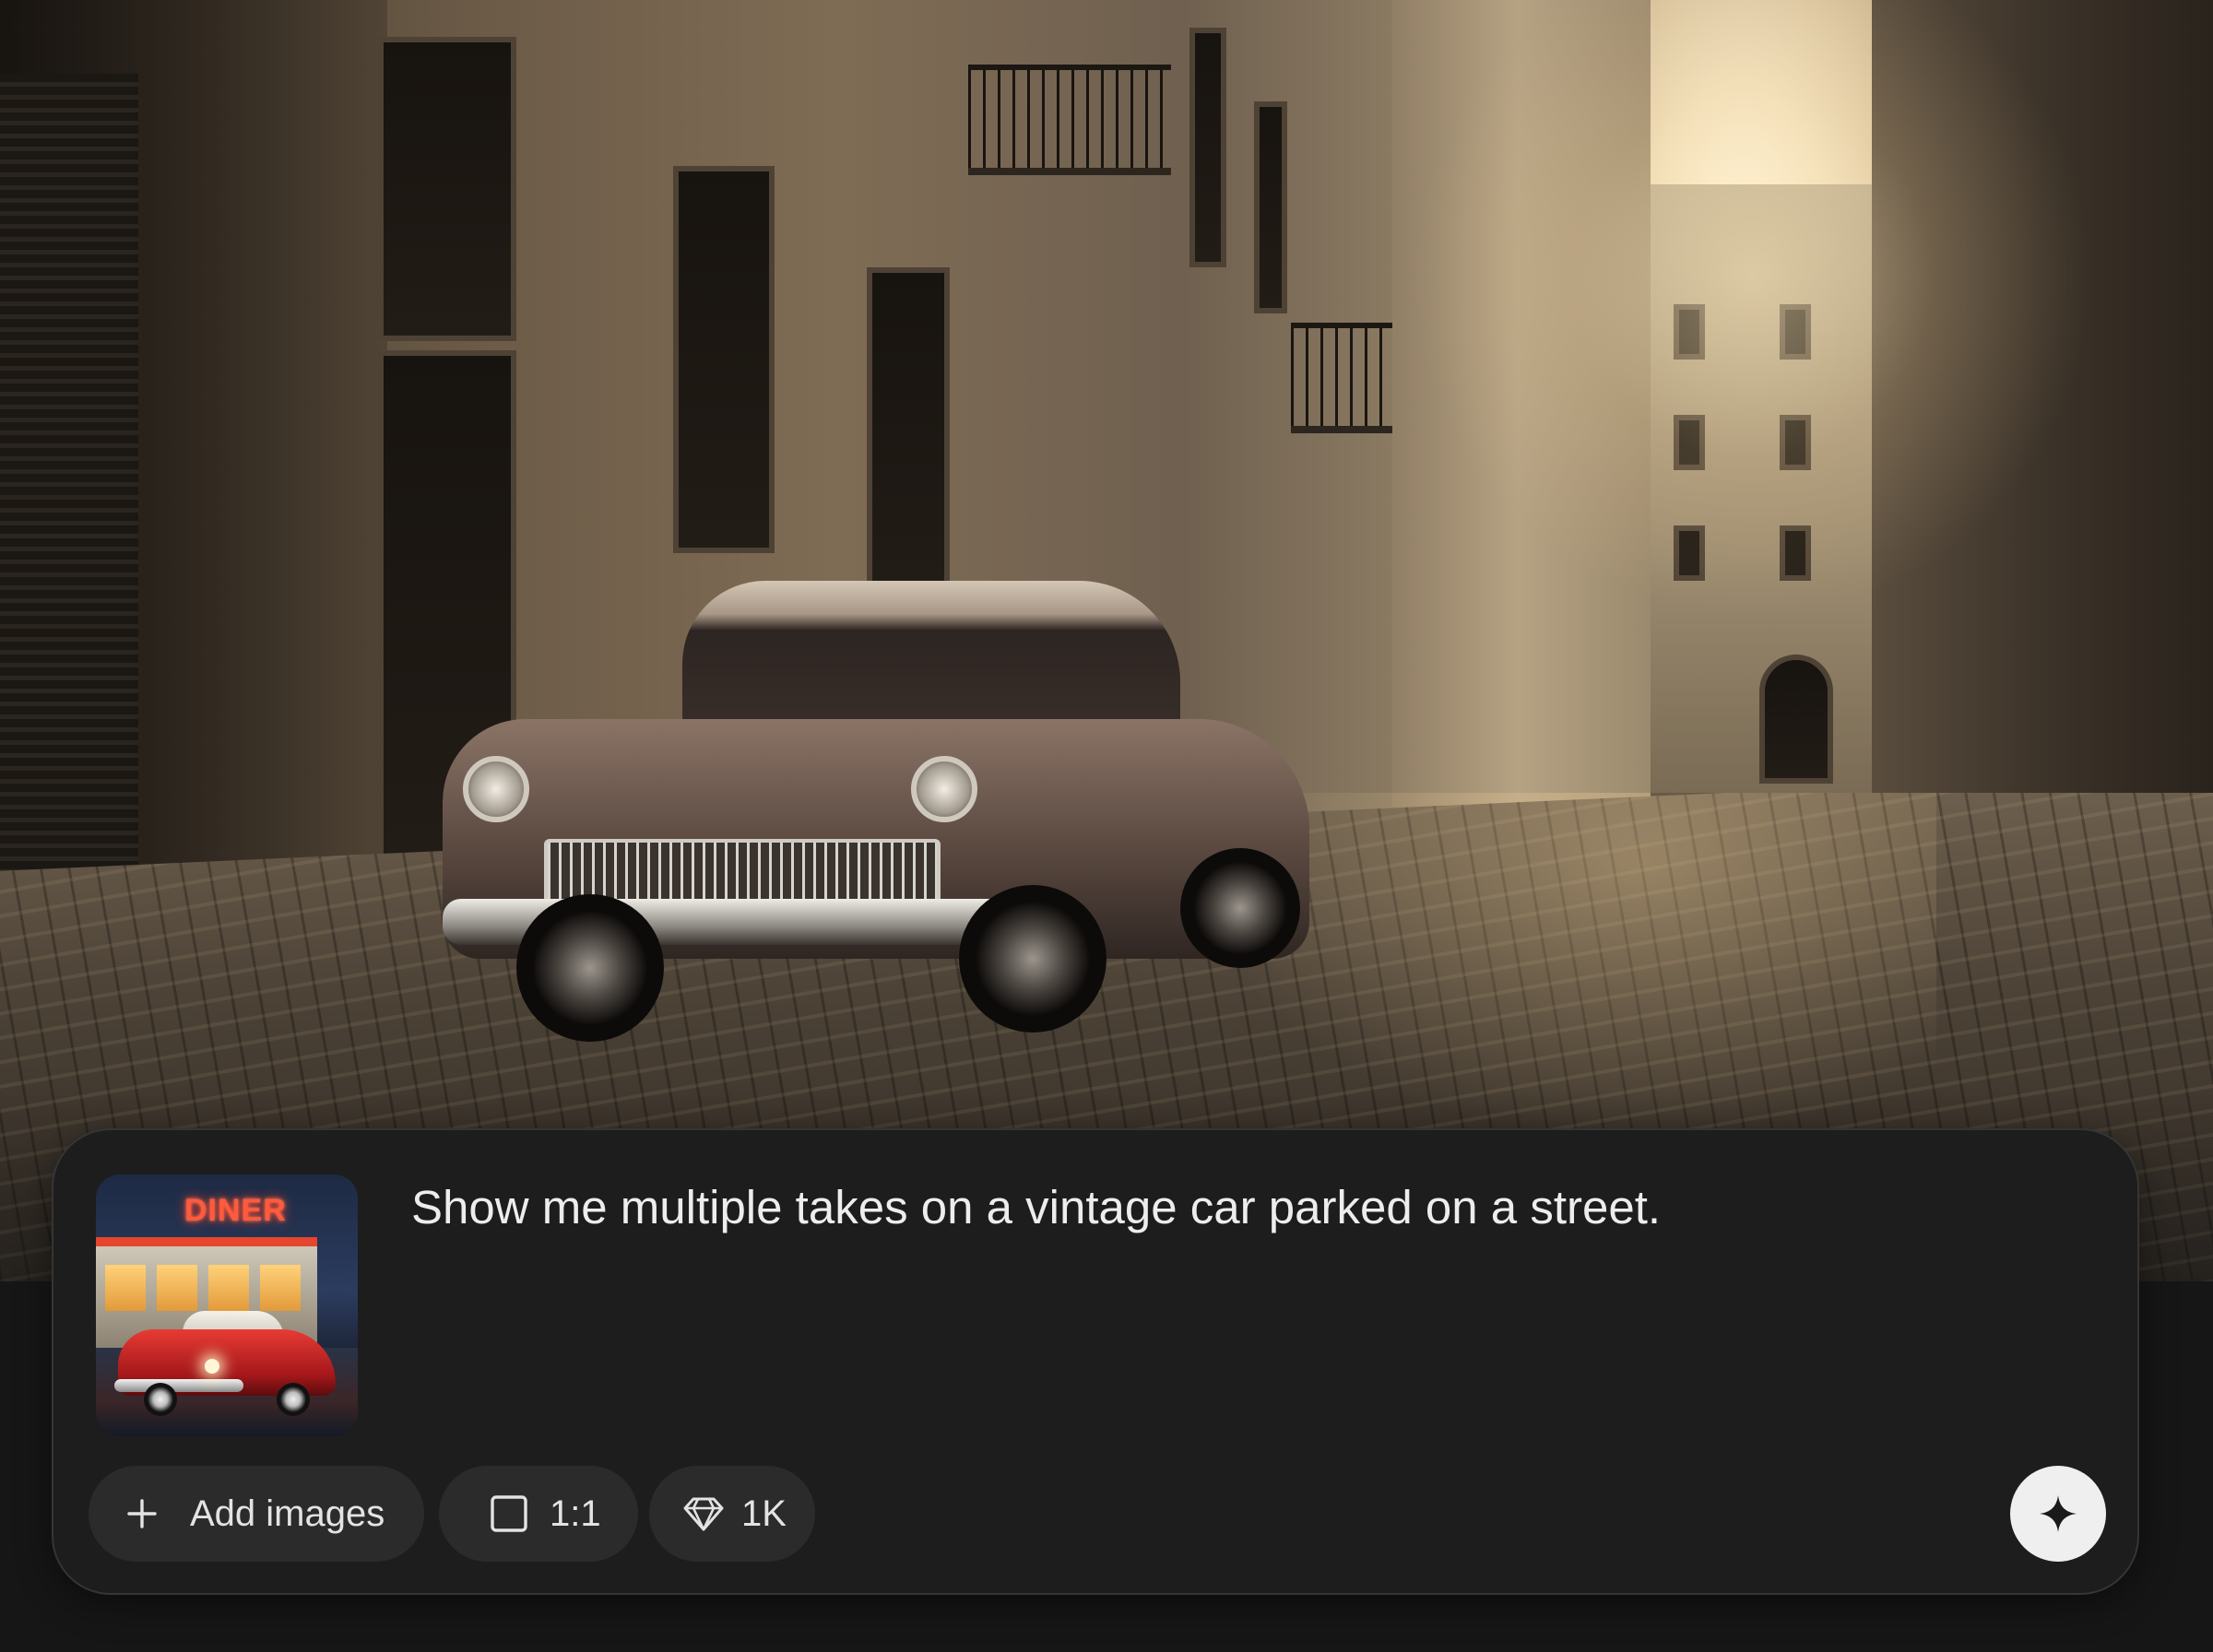 Image resolution: width=2213 pixels, height=1652 pixels. I want to click on red-car-bumper, so click(178, 1385).